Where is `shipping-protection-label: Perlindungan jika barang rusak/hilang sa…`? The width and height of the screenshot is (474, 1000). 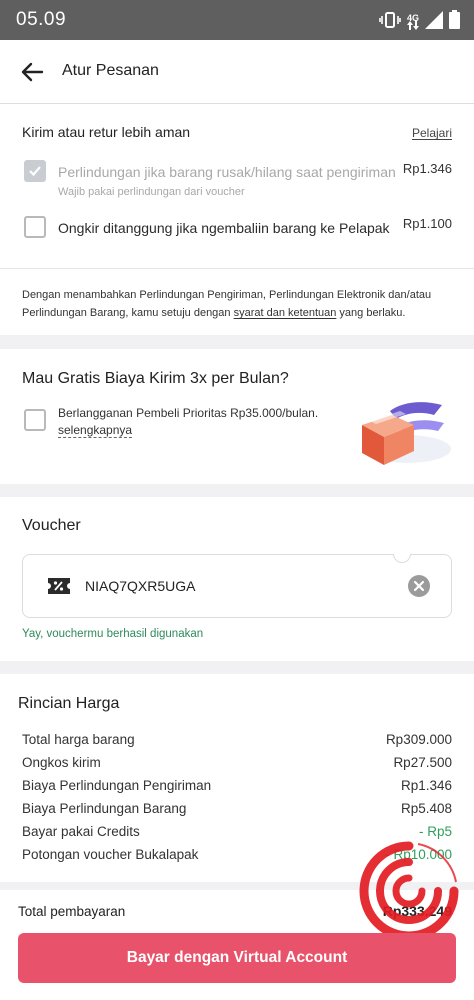 shipping-protection-label: Perlindungan jika barang rusak/hilang sa… is located at coordinates (227, 172).